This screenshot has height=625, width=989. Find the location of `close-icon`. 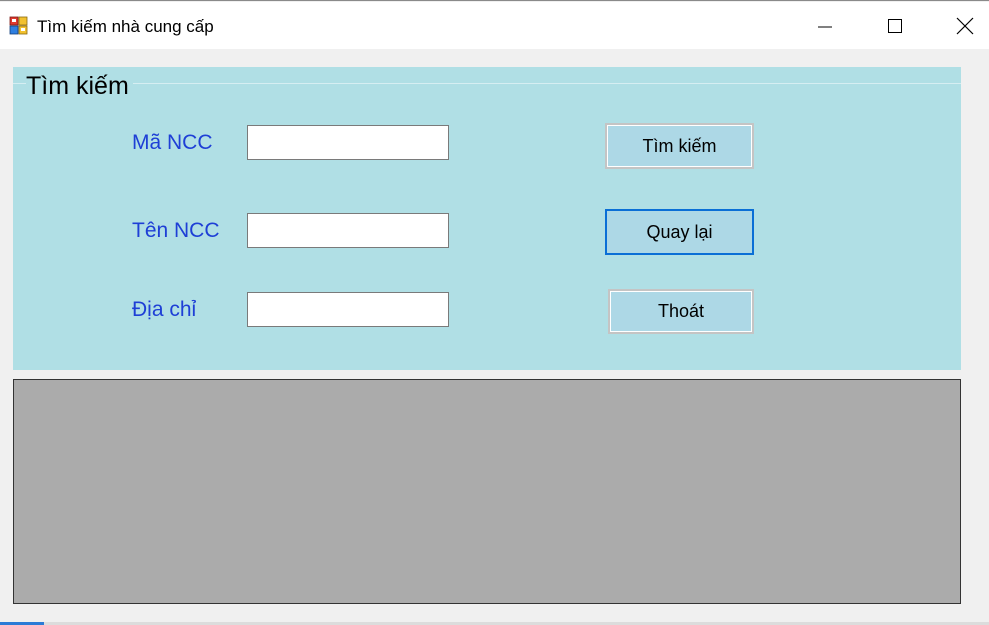

close-icon is located at coordinates (965, 25).